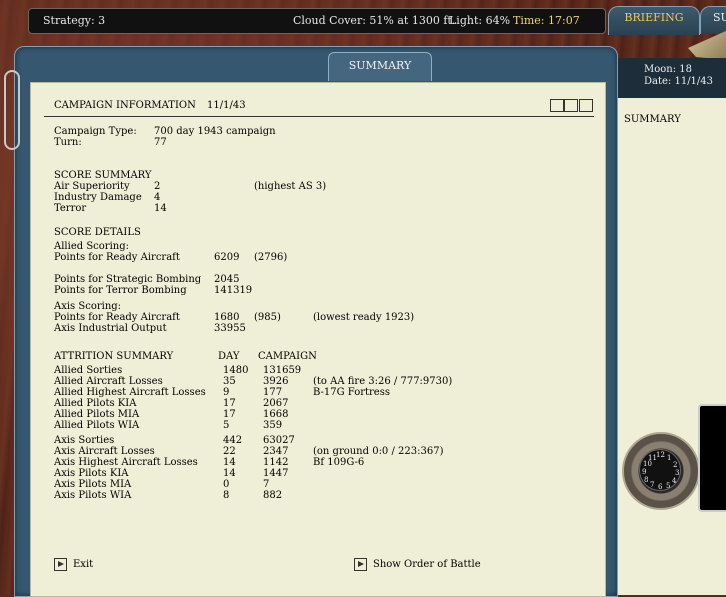 The height and width of the screenshot is (597, 726). I want to click on attrition-col-day: DAY, so click(229, 356).